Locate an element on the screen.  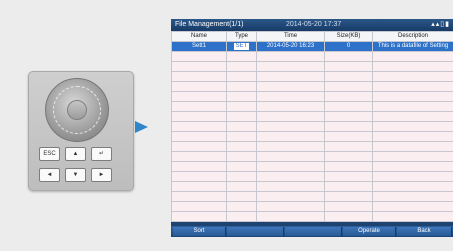
back-button: Back is located at coordinates (424, 231).